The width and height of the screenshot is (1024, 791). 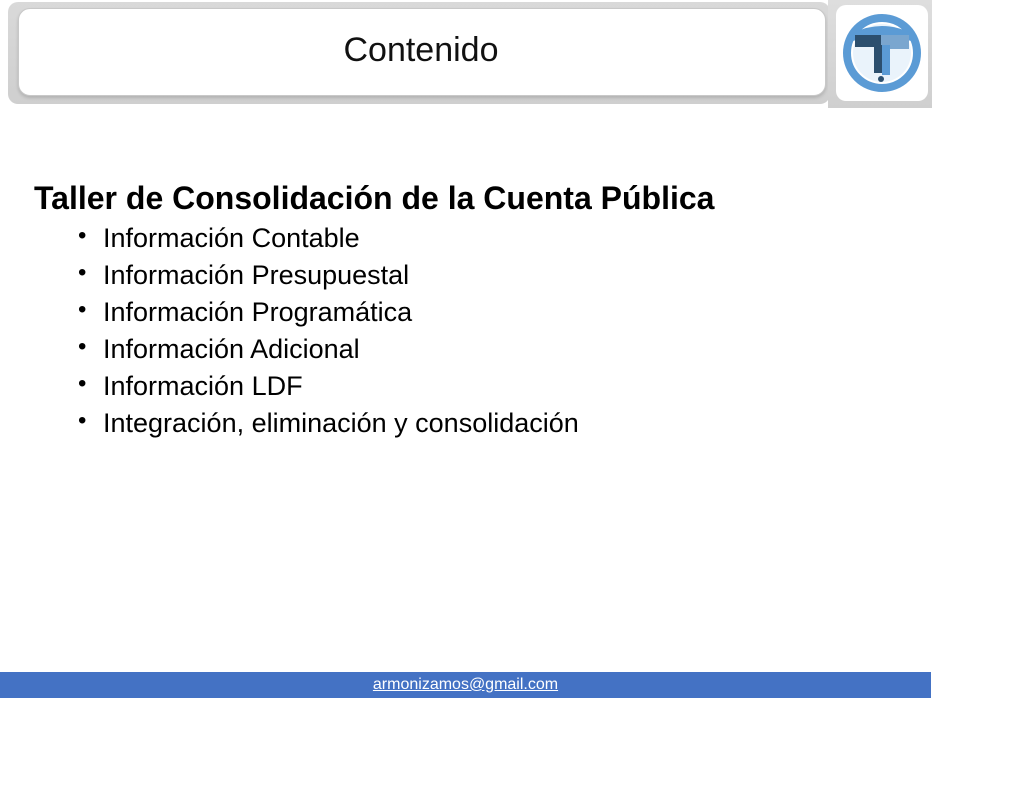 I want to click on list-item-text: Integración, eliminación y consolidación, so click(x=341, y=423).